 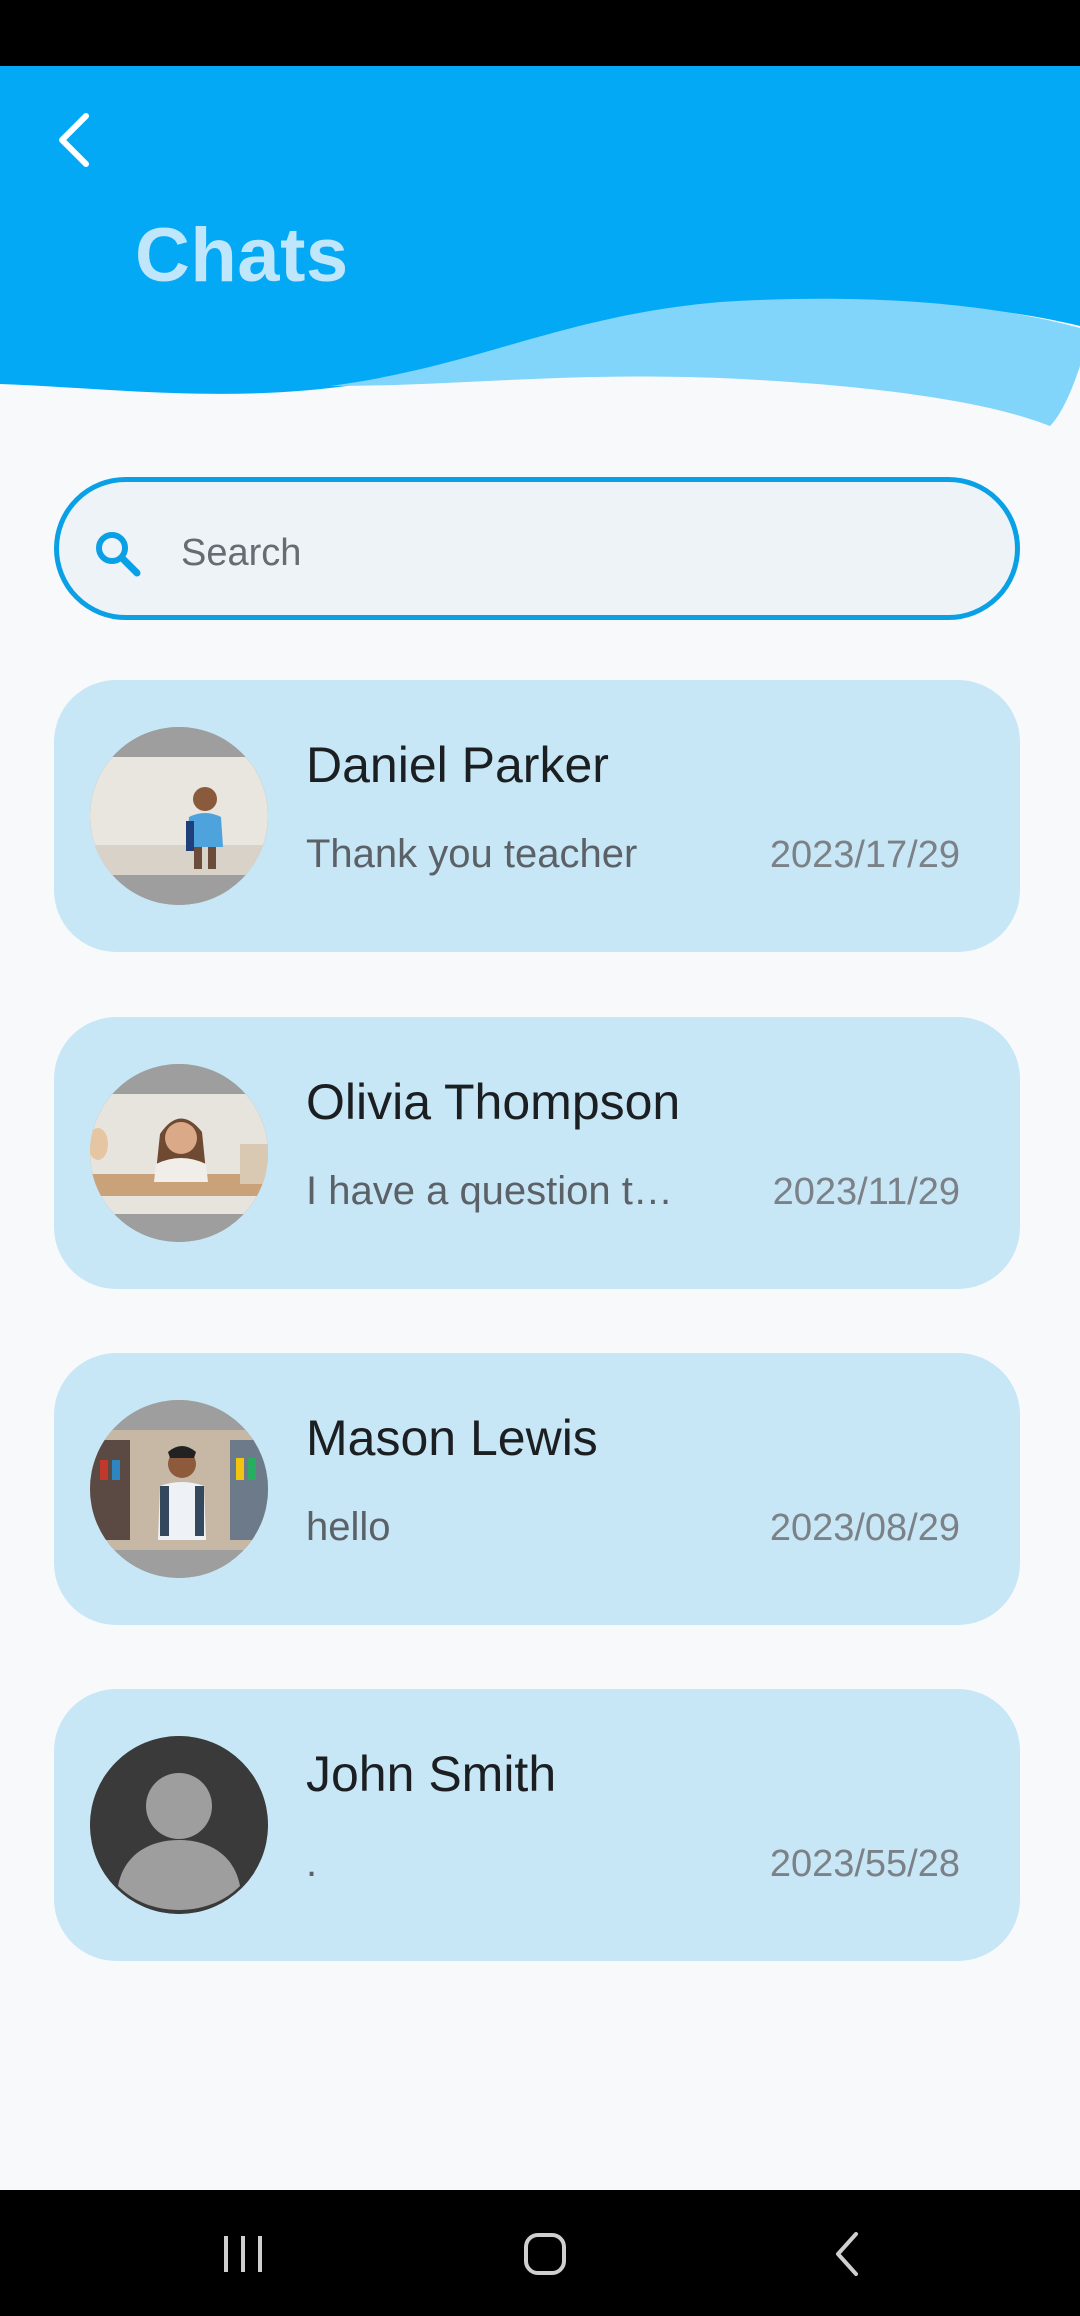 What do you see at coordinates (452, 1438) in the screenshot?
I see `chat-name: Mason Lewis` at bounding box center [452, 1438].